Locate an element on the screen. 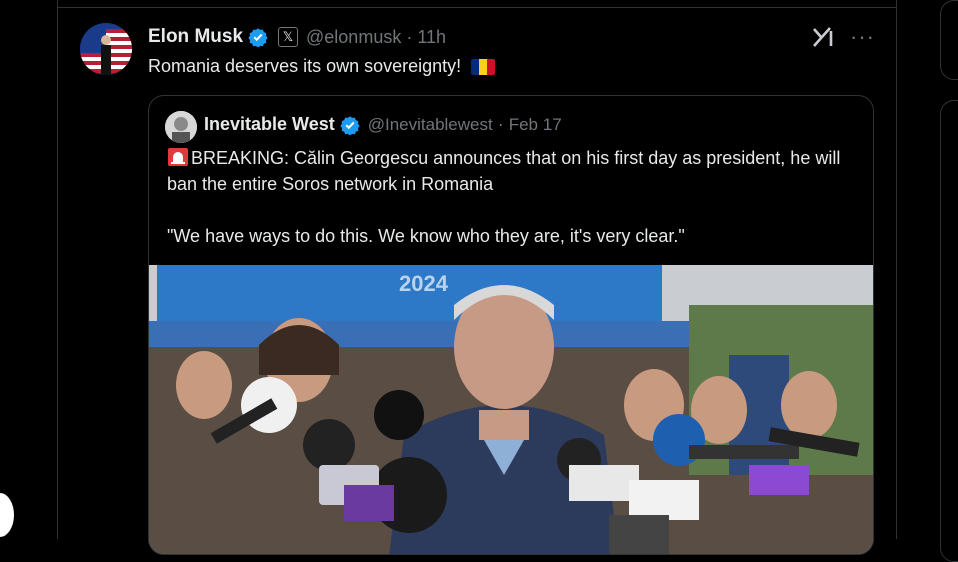 This screenshot has width=958, height=562. avatar is located at coordinates (106, 49).